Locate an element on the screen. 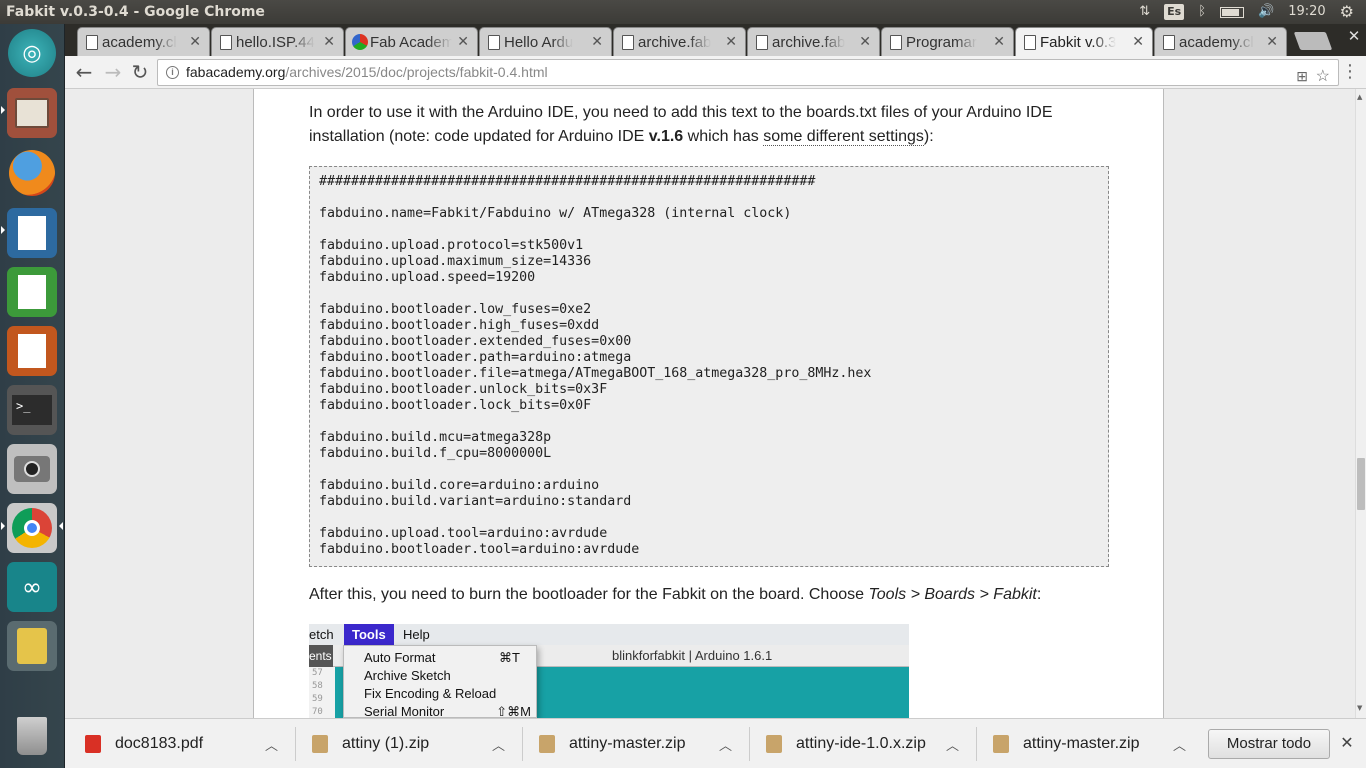  some-different-settings-link: some different settings is located at coordinates (843, 137).